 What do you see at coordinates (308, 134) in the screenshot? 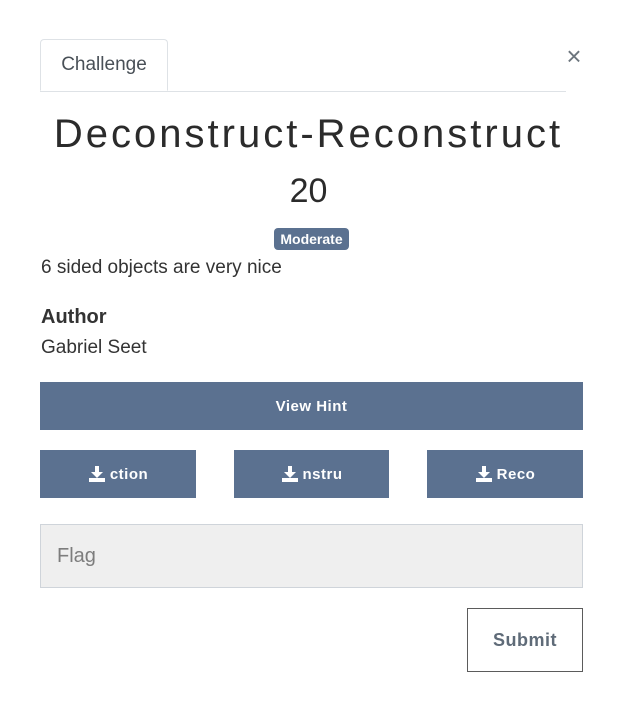
I see `challenge-title: Deconstruct-Reconstruct` at bounding box center [308, 134].